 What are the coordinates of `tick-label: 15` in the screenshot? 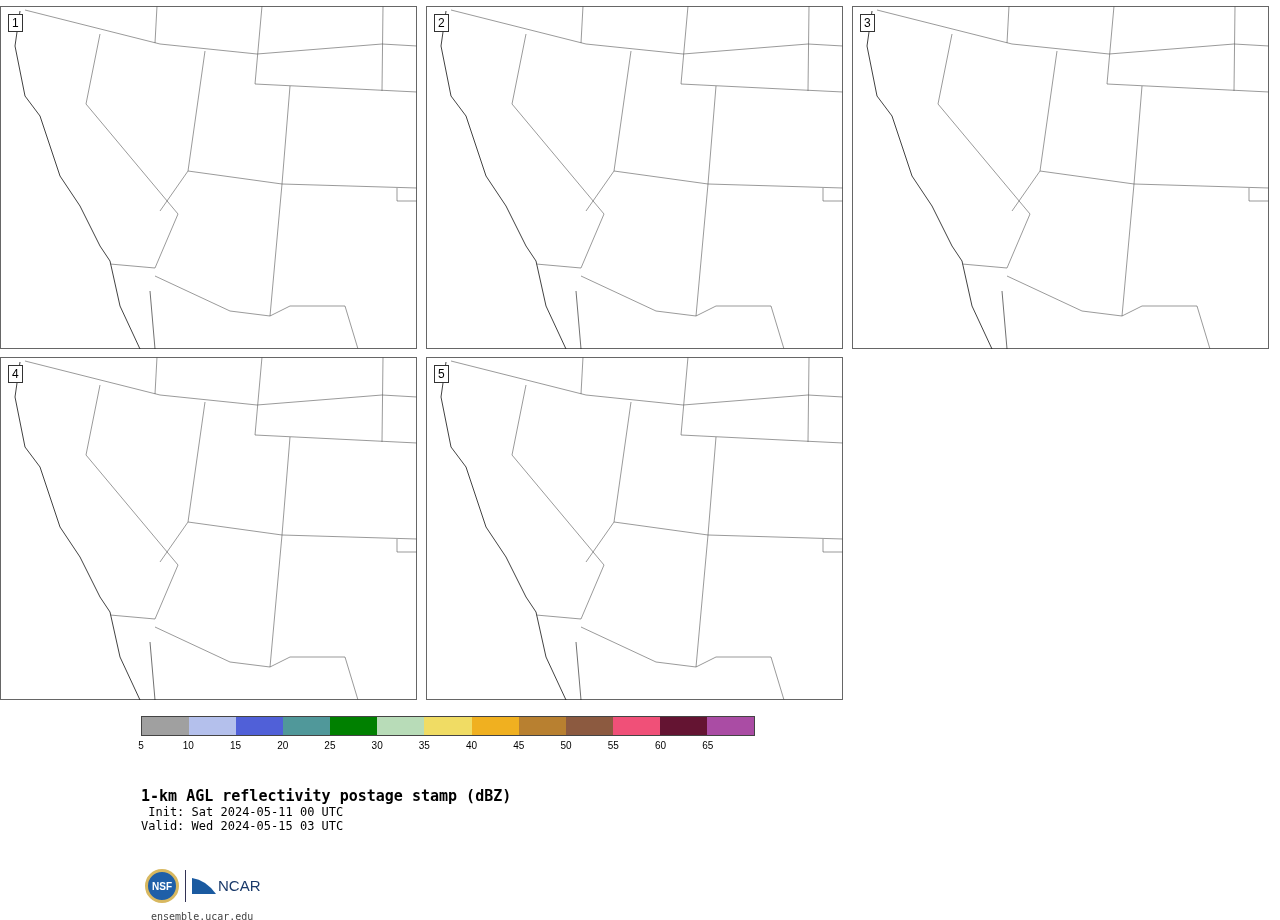 It's located at (235, 746).